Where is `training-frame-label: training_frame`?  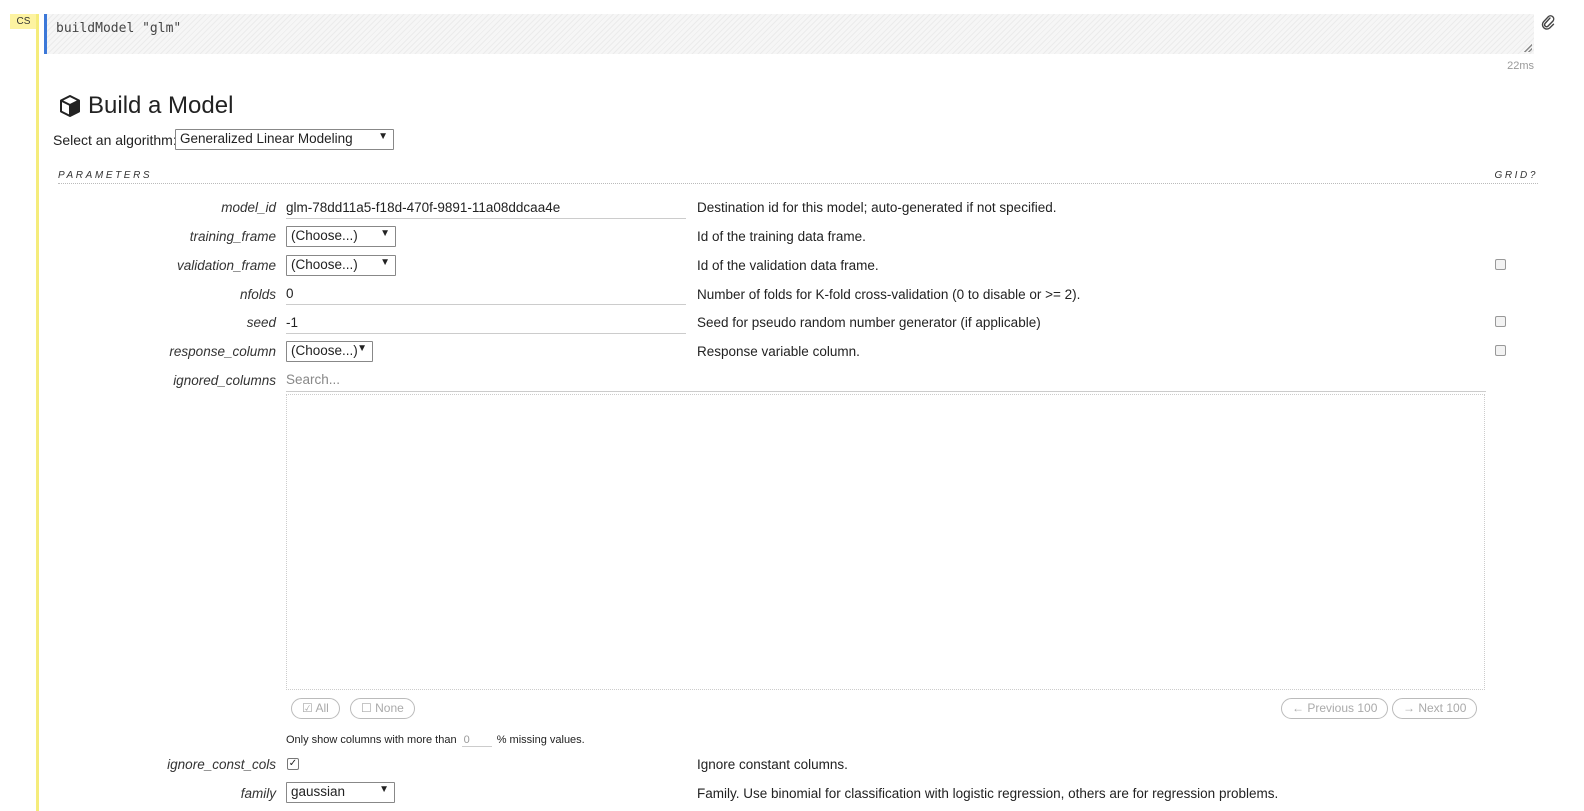 training-frame-label: training_frame is located at coordinates (232, 236).